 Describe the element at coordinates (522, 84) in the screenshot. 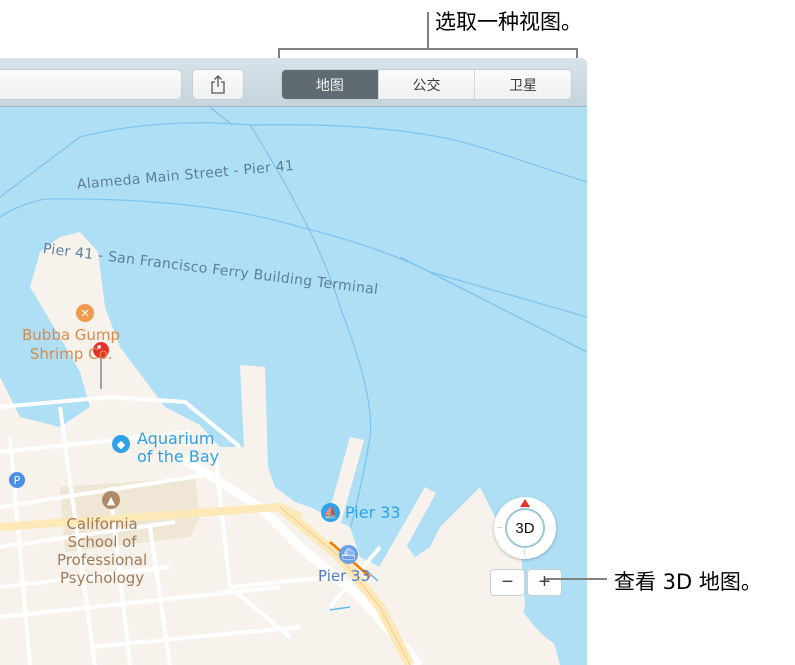

I see `tab-satellite: 卫星` at that location.